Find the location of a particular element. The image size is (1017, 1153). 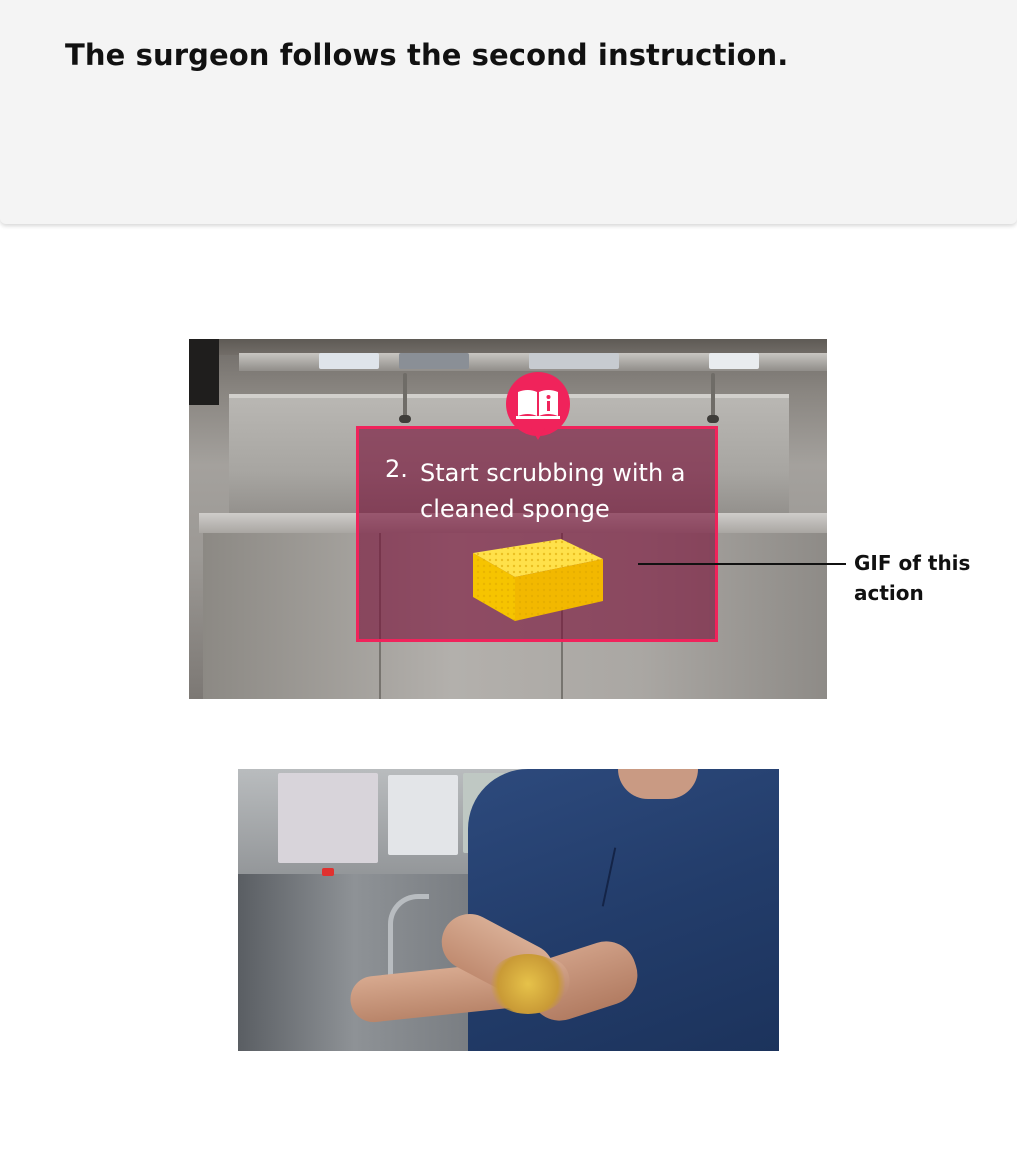

scrubbing-photo is located at coordinates (508, 910).